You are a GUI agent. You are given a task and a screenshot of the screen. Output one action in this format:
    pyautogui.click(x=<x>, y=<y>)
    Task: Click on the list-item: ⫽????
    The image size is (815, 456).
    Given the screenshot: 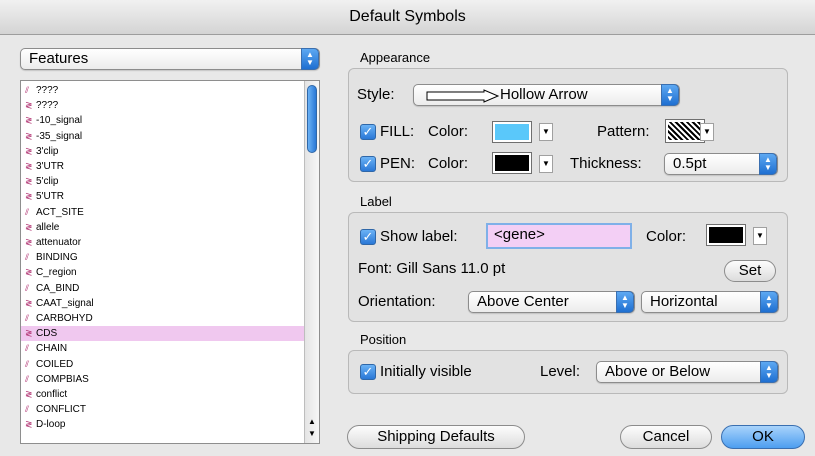 What is the action you would take?
    pyautogui.click(x=163, y=90)
    